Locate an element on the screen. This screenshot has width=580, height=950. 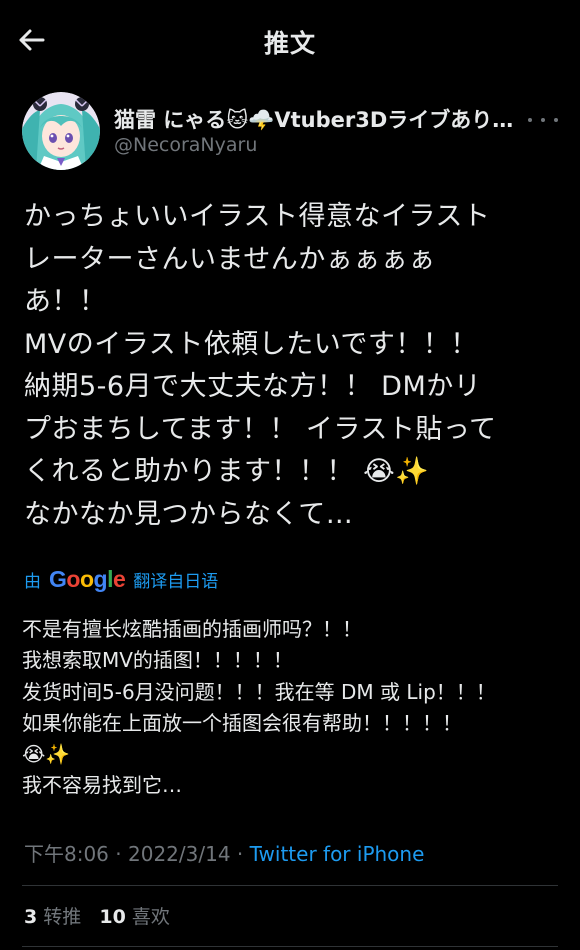
tweet-line: 納期5-6月で大丈夫な方！！ DMかリ is located at coordinates (253, 386).